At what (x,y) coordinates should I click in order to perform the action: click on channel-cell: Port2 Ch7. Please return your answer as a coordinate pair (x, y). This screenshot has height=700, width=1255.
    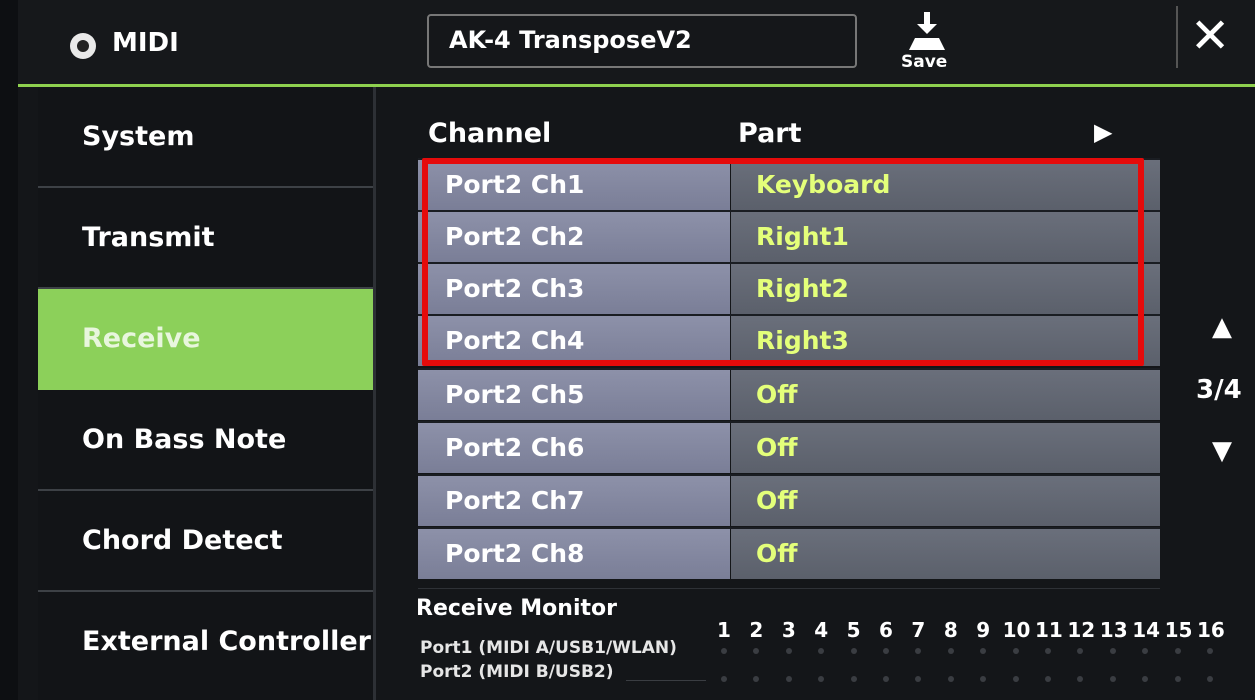
    Looking at the image, I should click on (574, 501).